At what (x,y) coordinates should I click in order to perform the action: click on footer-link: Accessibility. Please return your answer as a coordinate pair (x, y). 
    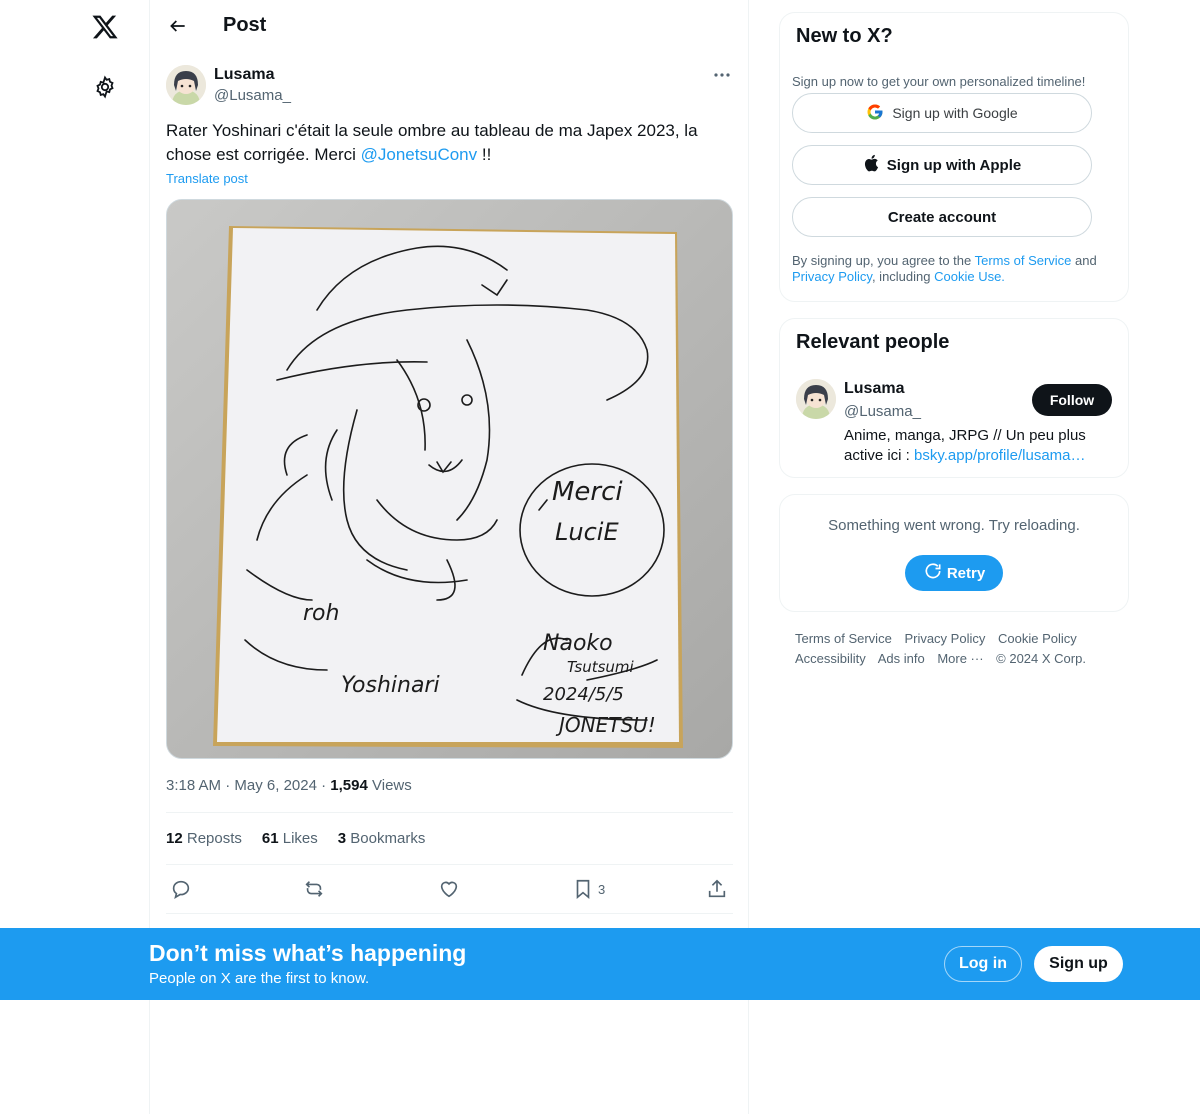
    Looking at the image, I should click on (830, 658).